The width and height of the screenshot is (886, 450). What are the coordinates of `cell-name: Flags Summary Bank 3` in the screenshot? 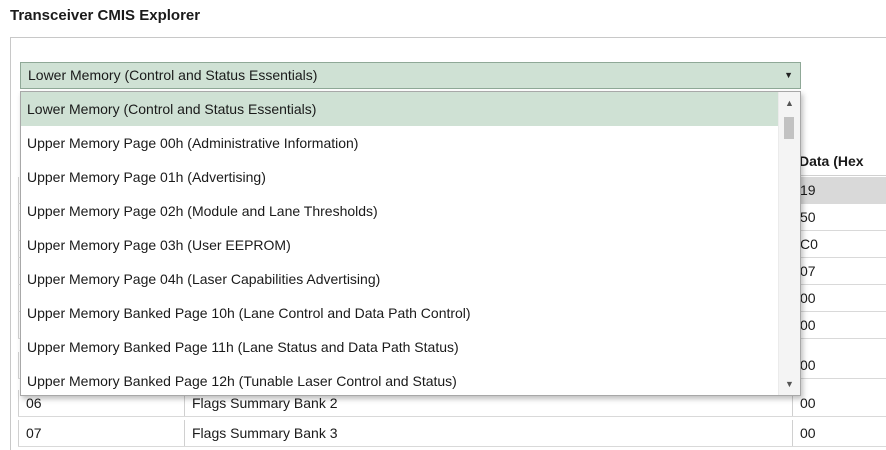 It's located at (488, 433).